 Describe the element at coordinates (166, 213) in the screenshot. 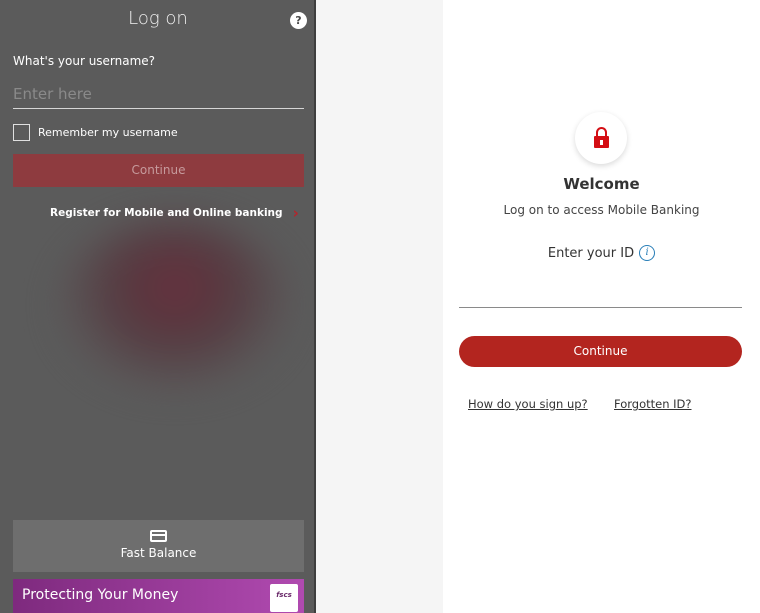

I see `register-label: Register for Mobile and Online banking` at that location.